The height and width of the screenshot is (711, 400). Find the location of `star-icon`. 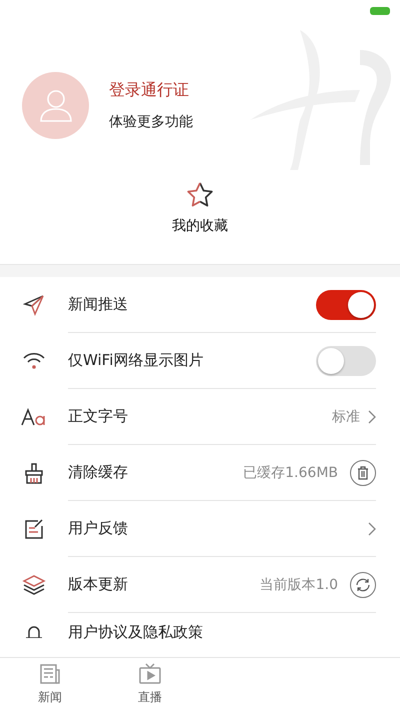

star-icon is located at coordinates (200, 195).